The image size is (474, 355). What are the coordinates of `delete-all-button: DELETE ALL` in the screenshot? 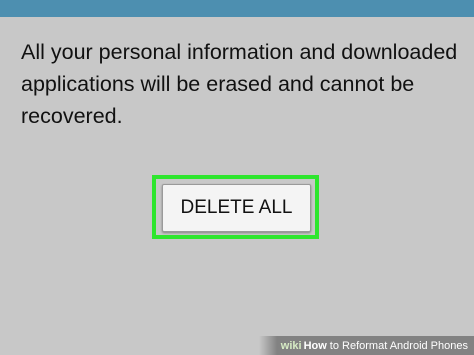 It's located at (236, 208).